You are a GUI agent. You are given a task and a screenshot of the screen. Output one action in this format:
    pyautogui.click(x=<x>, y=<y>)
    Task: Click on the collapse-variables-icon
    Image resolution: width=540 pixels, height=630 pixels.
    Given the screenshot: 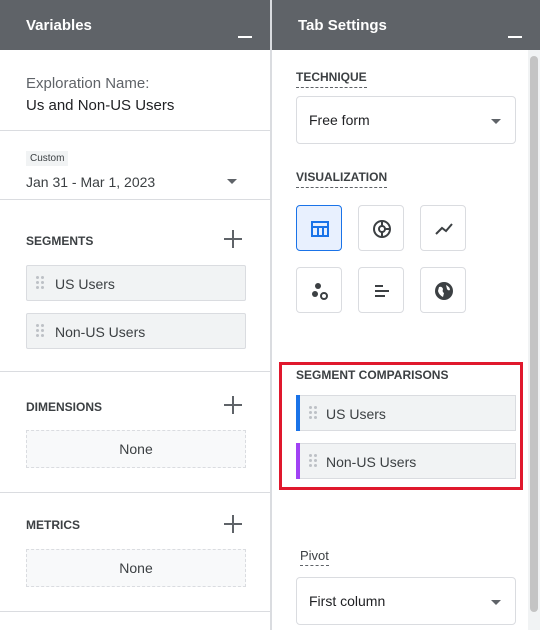 What is the action you would take?
    pyautogui.click(x=245, y=37)
    